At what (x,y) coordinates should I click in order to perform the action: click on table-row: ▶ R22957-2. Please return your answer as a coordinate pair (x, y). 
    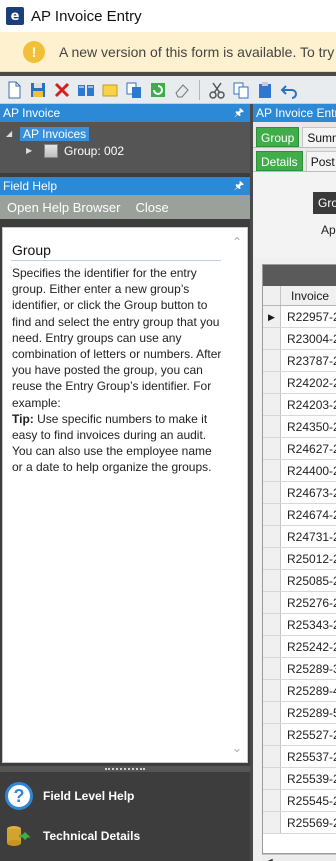
    Looking at the image, I should click on (299, 317).